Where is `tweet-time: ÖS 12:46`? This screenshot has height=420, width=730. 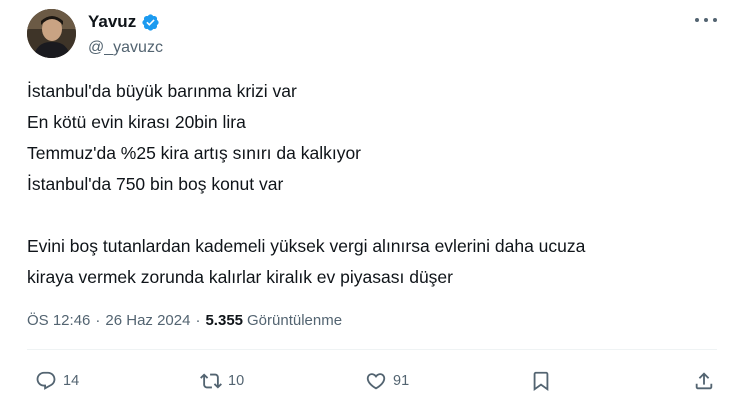
tweet-time: ÖS 12:46 is located at coordinates (58, 320).